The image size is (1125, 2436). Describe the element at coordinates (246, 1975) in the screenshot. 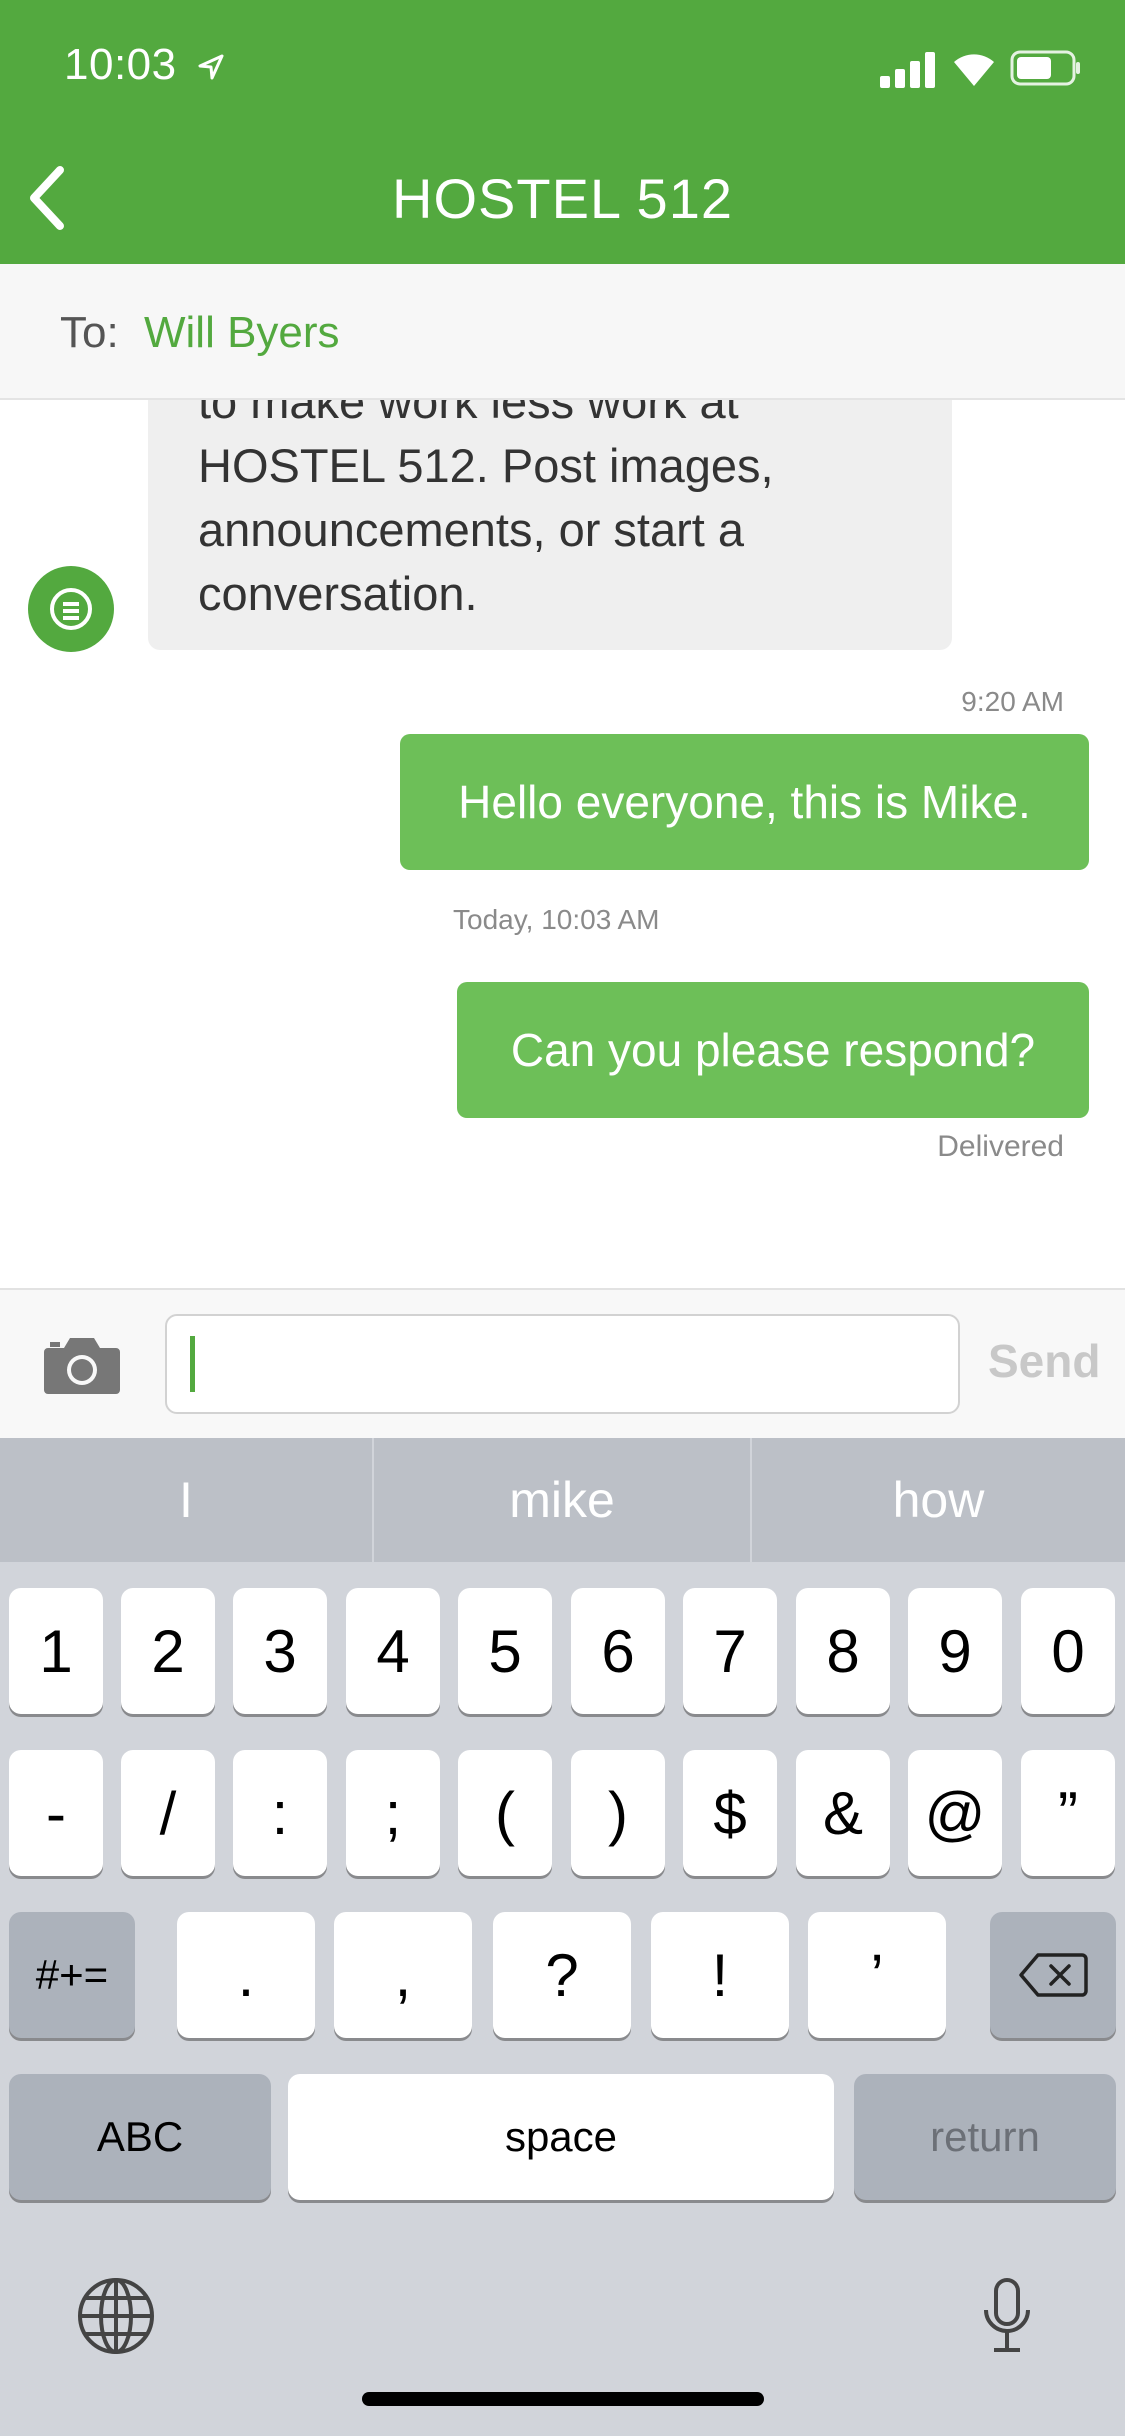

I see `key: .` at that location.